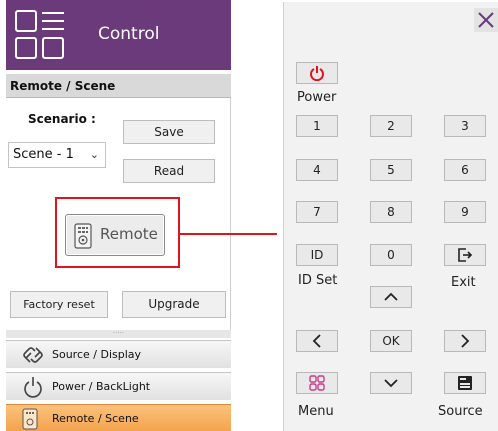  I want to click on scenario-label: Scenario :, so click(62, 119).